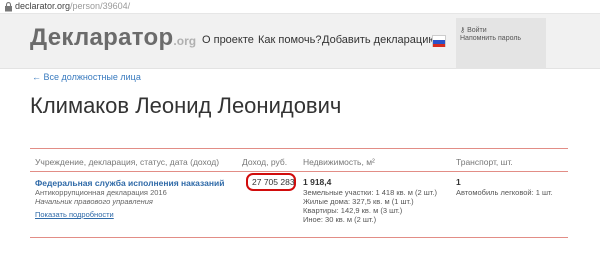 The height and width of the screenshot is (255, 600). I want to click on nav-add-declaration: Добавить декларацию, so click(379, 40).